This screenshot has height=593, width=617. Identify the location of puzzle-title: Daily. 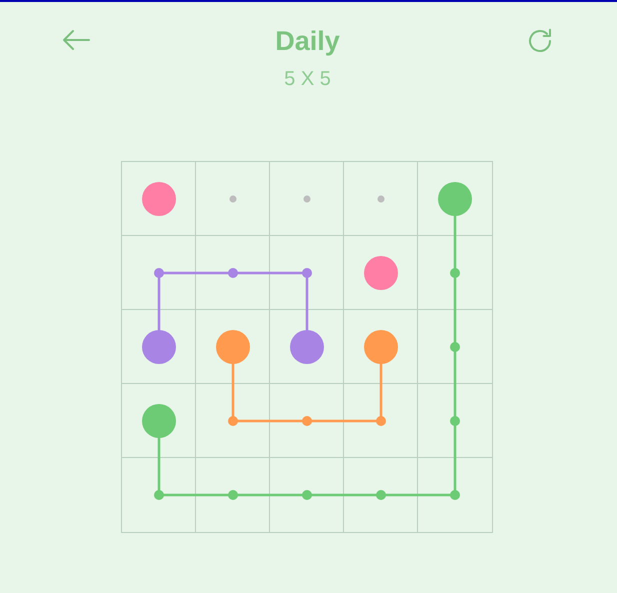
(307, 41).